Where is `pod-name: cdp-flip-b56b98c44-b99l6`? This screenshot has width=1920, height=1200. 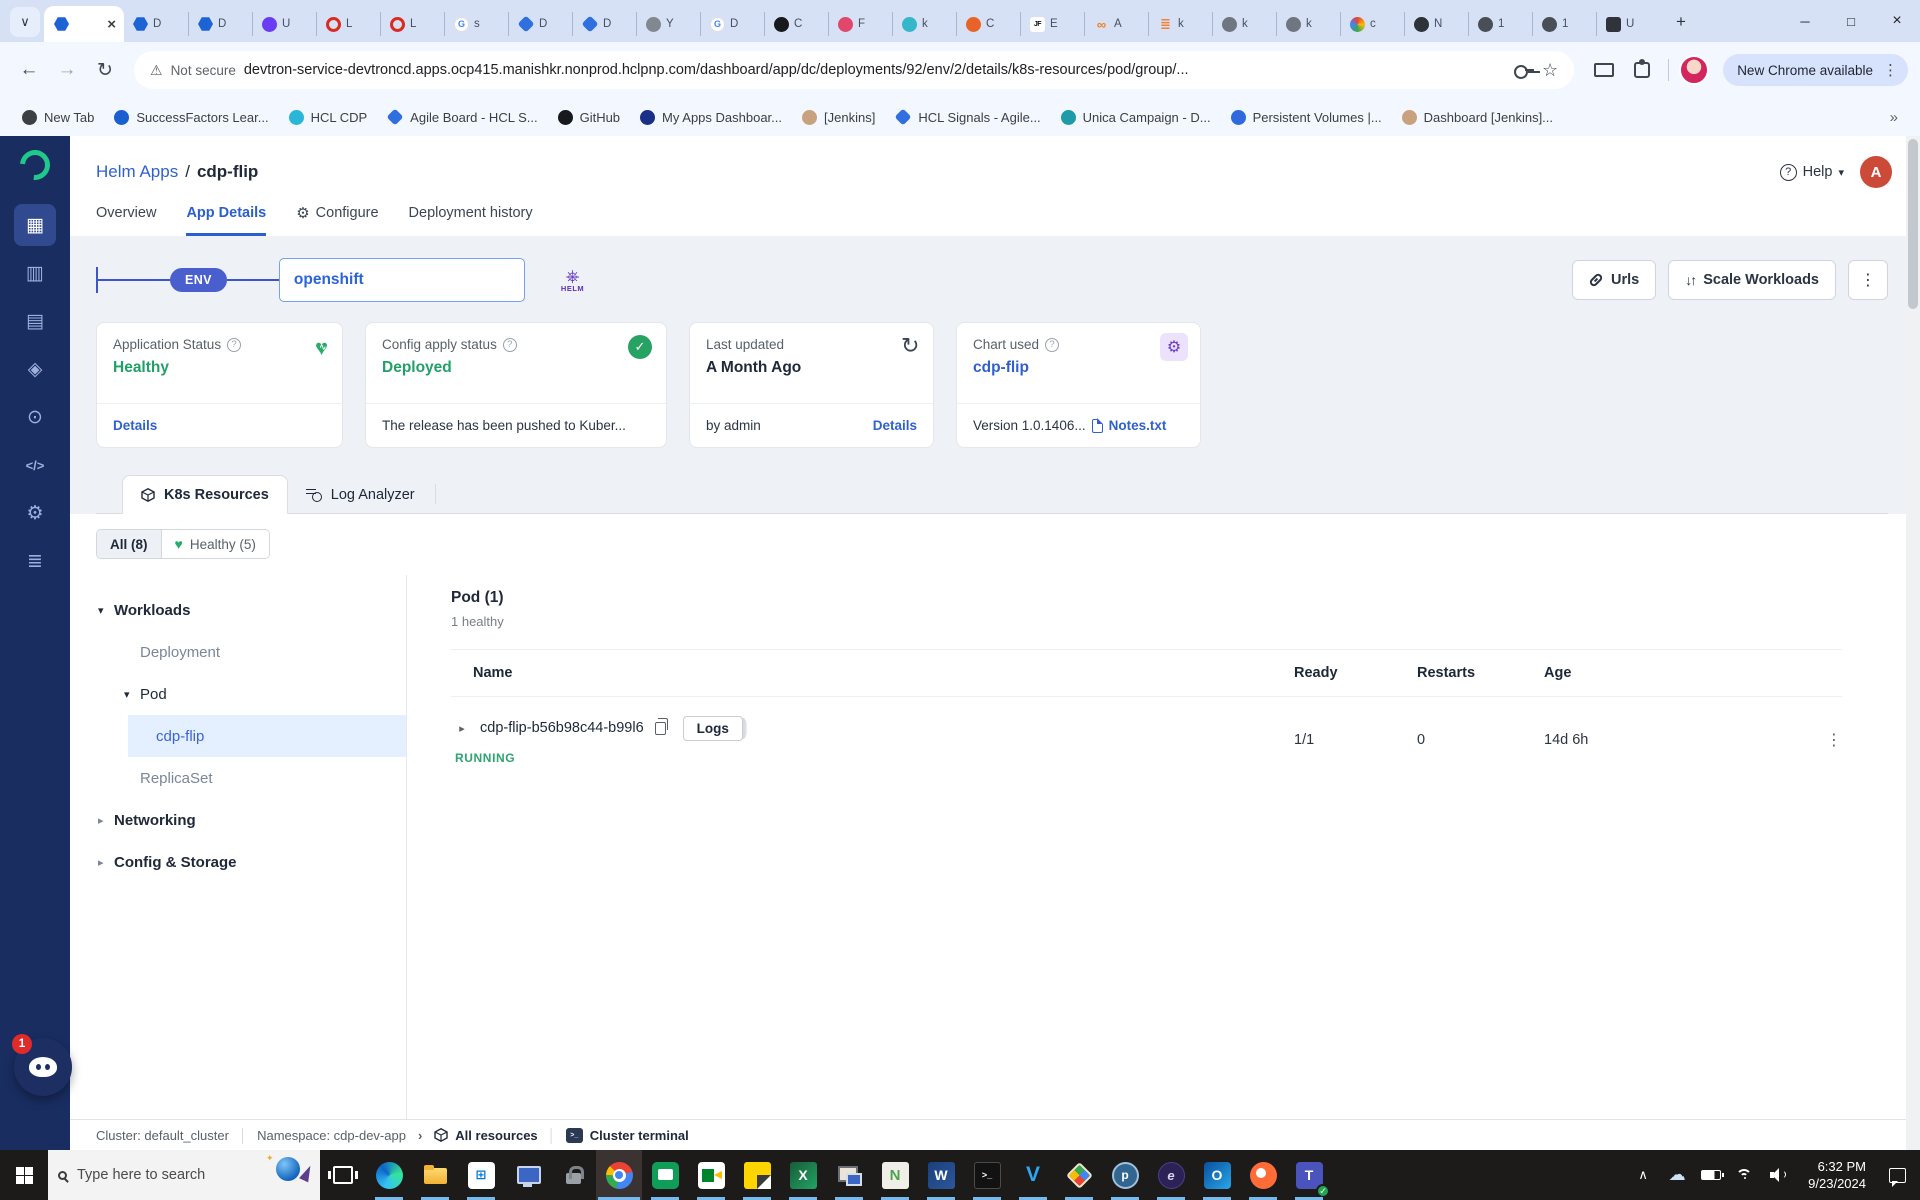
pod-name: cdp-flip-b56b98c44-b99l6 is located at coordinates (562, 728).